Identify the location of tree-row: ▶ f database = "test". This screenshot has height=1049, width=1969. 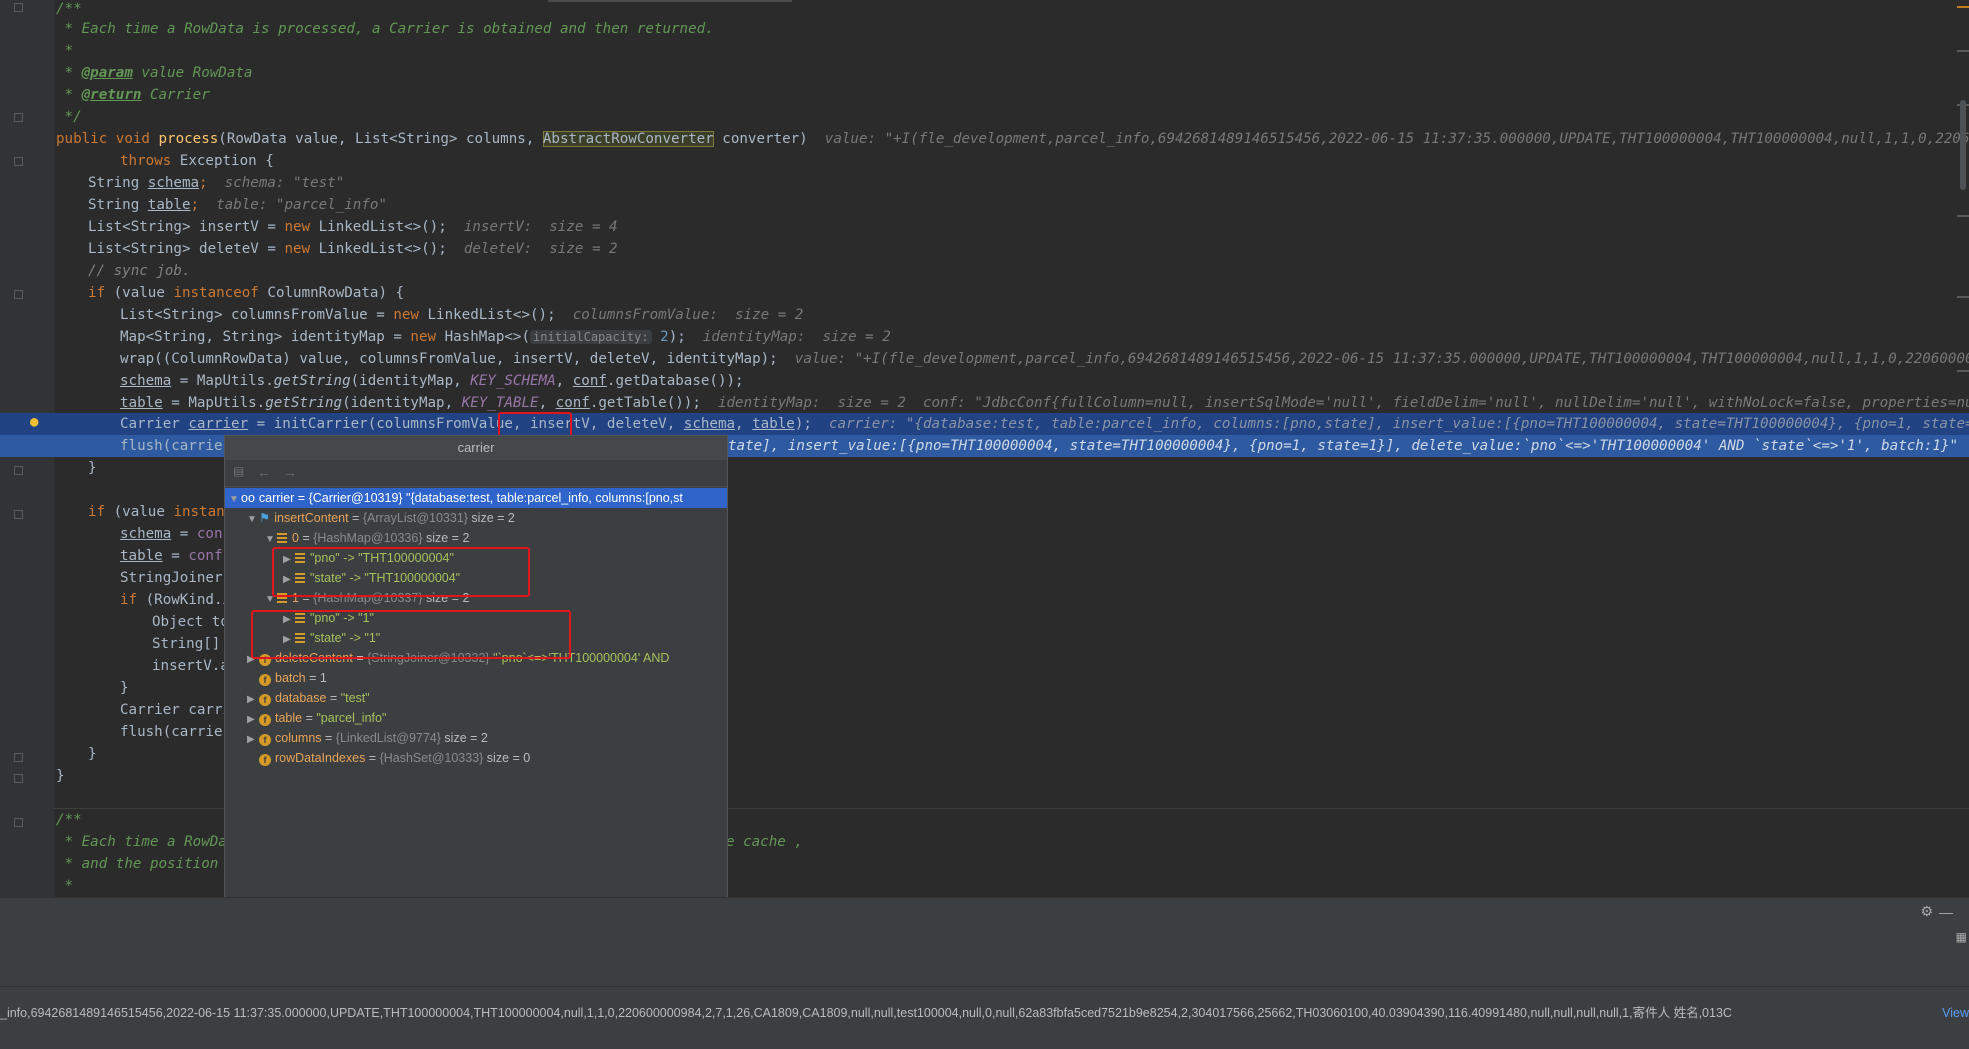
(476, 698).